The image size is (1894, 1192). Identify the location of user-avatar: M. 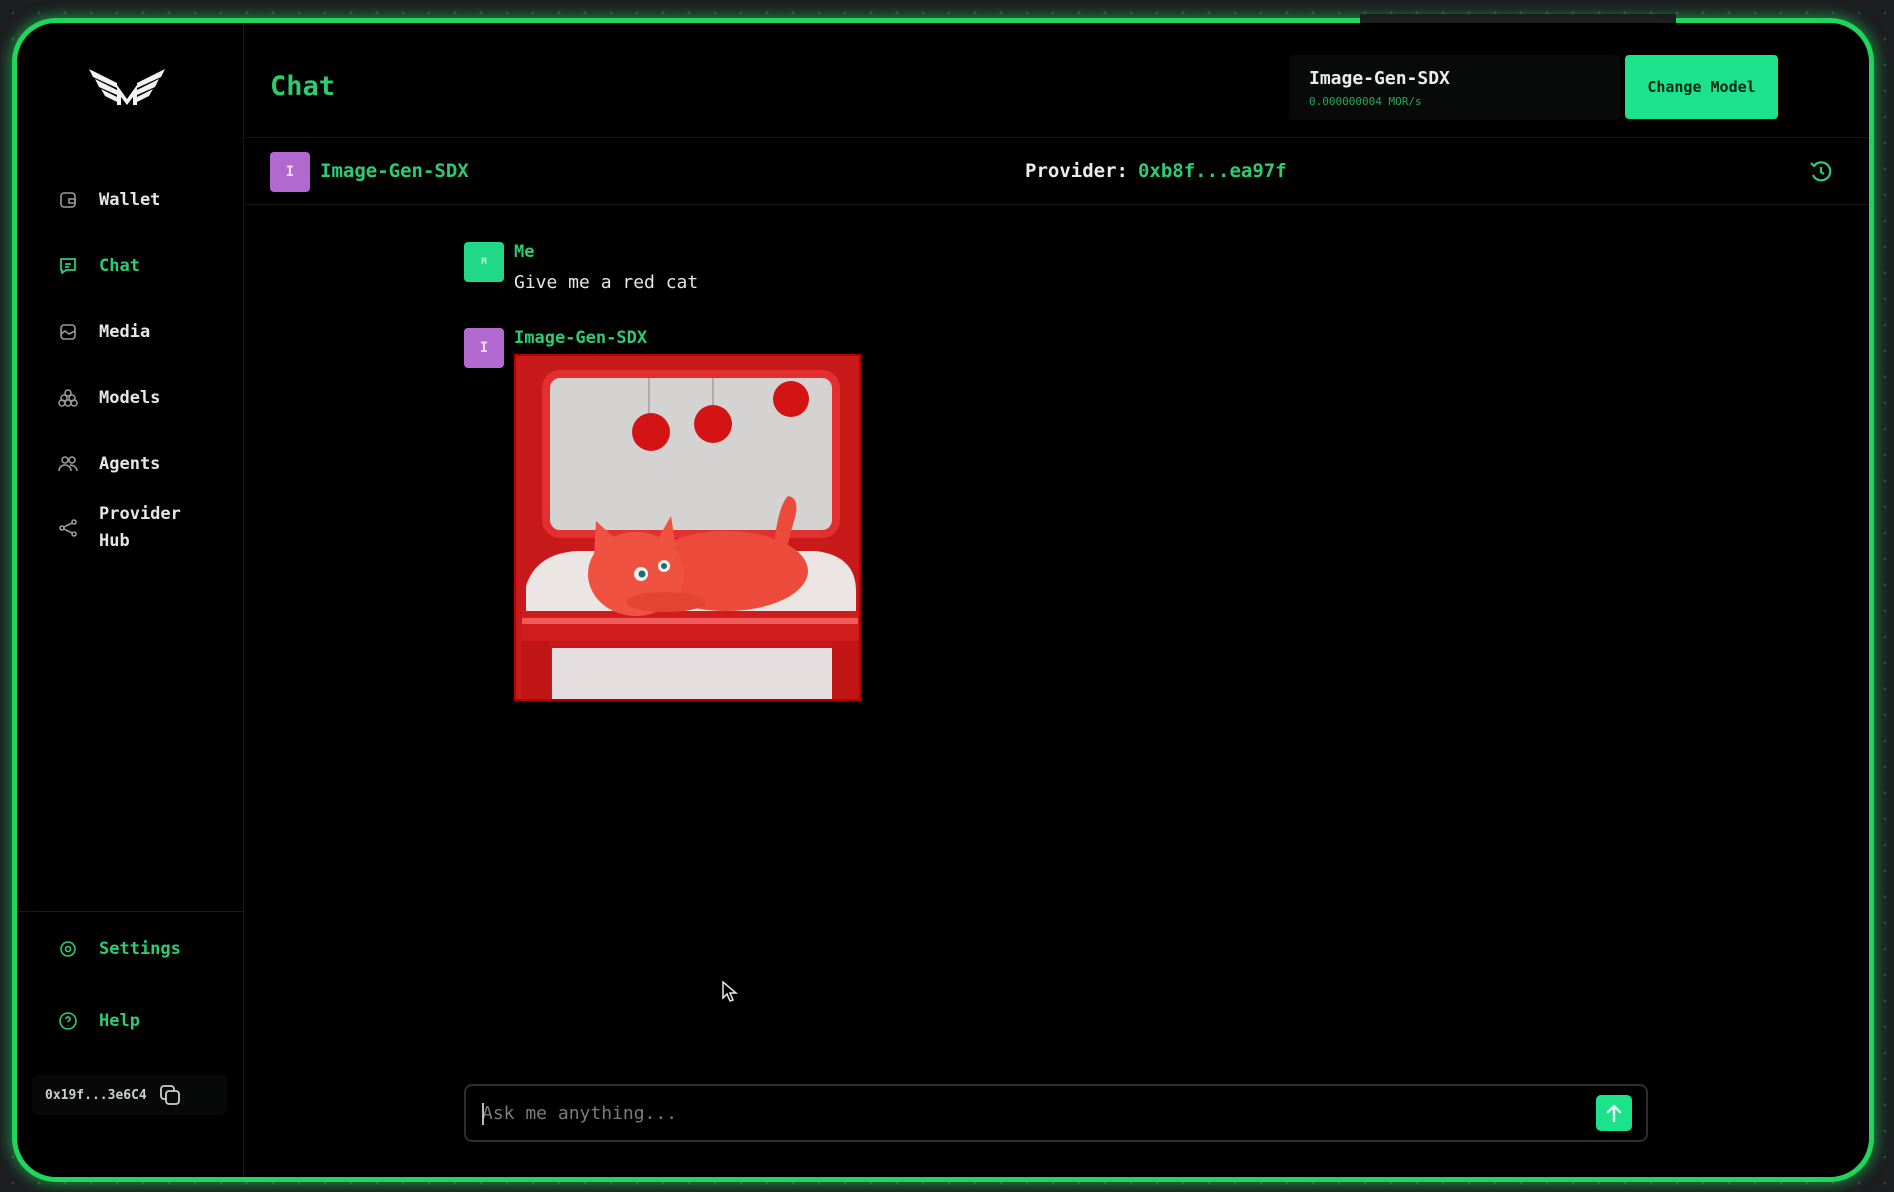
(484, 262).